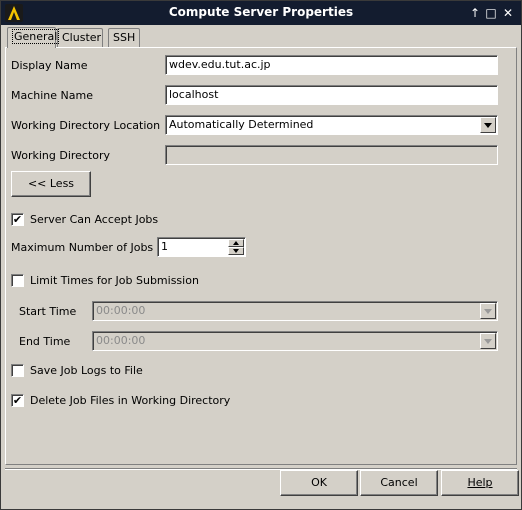 Image resolution: width=522 pixels, height=510 pixels. Describe the element at coordinates (508, 13) in the screenshot. I see `close-icon: ✕` at that location.